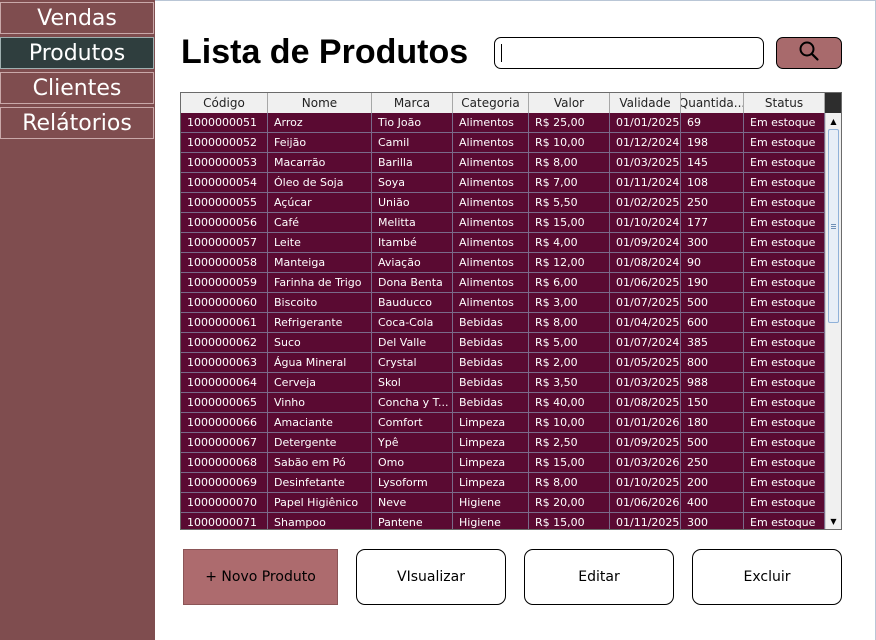 Image resolution: width=876 pixels, height=640 pixels. Describe the element at coordinates (320, 143) in the screenshot. I see `cell-nome: Feijão` at that location.